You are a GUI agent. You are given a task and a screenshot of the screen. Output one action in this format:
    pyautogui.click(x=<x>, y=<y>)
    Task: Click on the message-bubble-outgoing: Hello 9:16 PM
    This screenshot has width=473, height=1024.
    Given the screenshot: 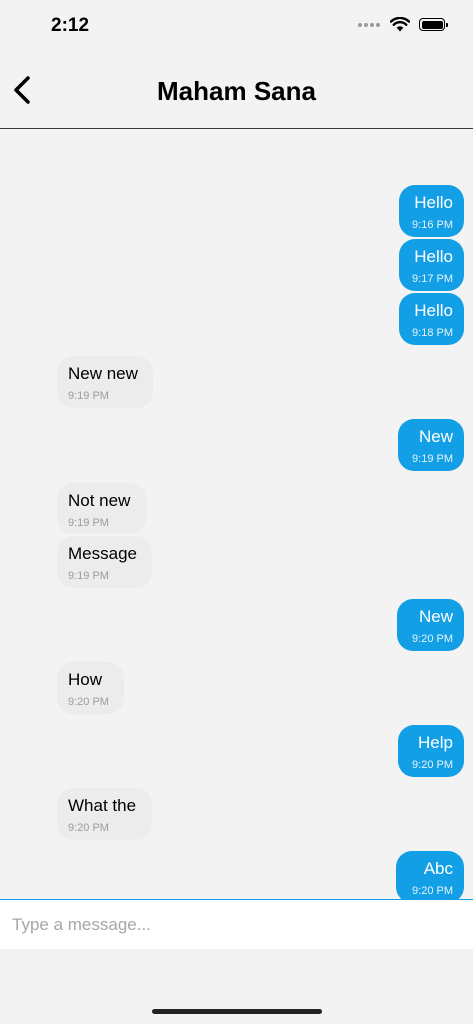 What is the action you would take?
    pyautogui.click(x=431, y=211)
    